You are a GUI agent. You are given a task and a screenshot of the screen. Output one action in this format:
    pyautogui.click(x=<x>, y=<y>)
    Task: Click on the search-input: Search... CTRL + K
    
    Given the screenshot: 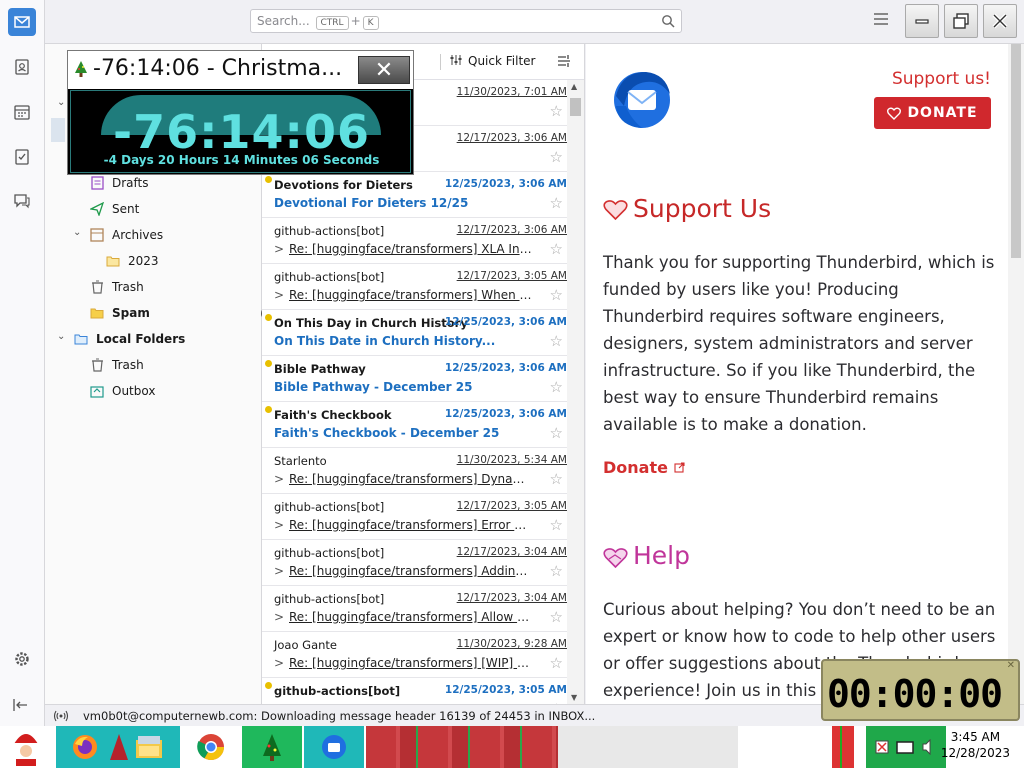 What is the action you would take?
    pyautogui.click(x=466, y=21)
    